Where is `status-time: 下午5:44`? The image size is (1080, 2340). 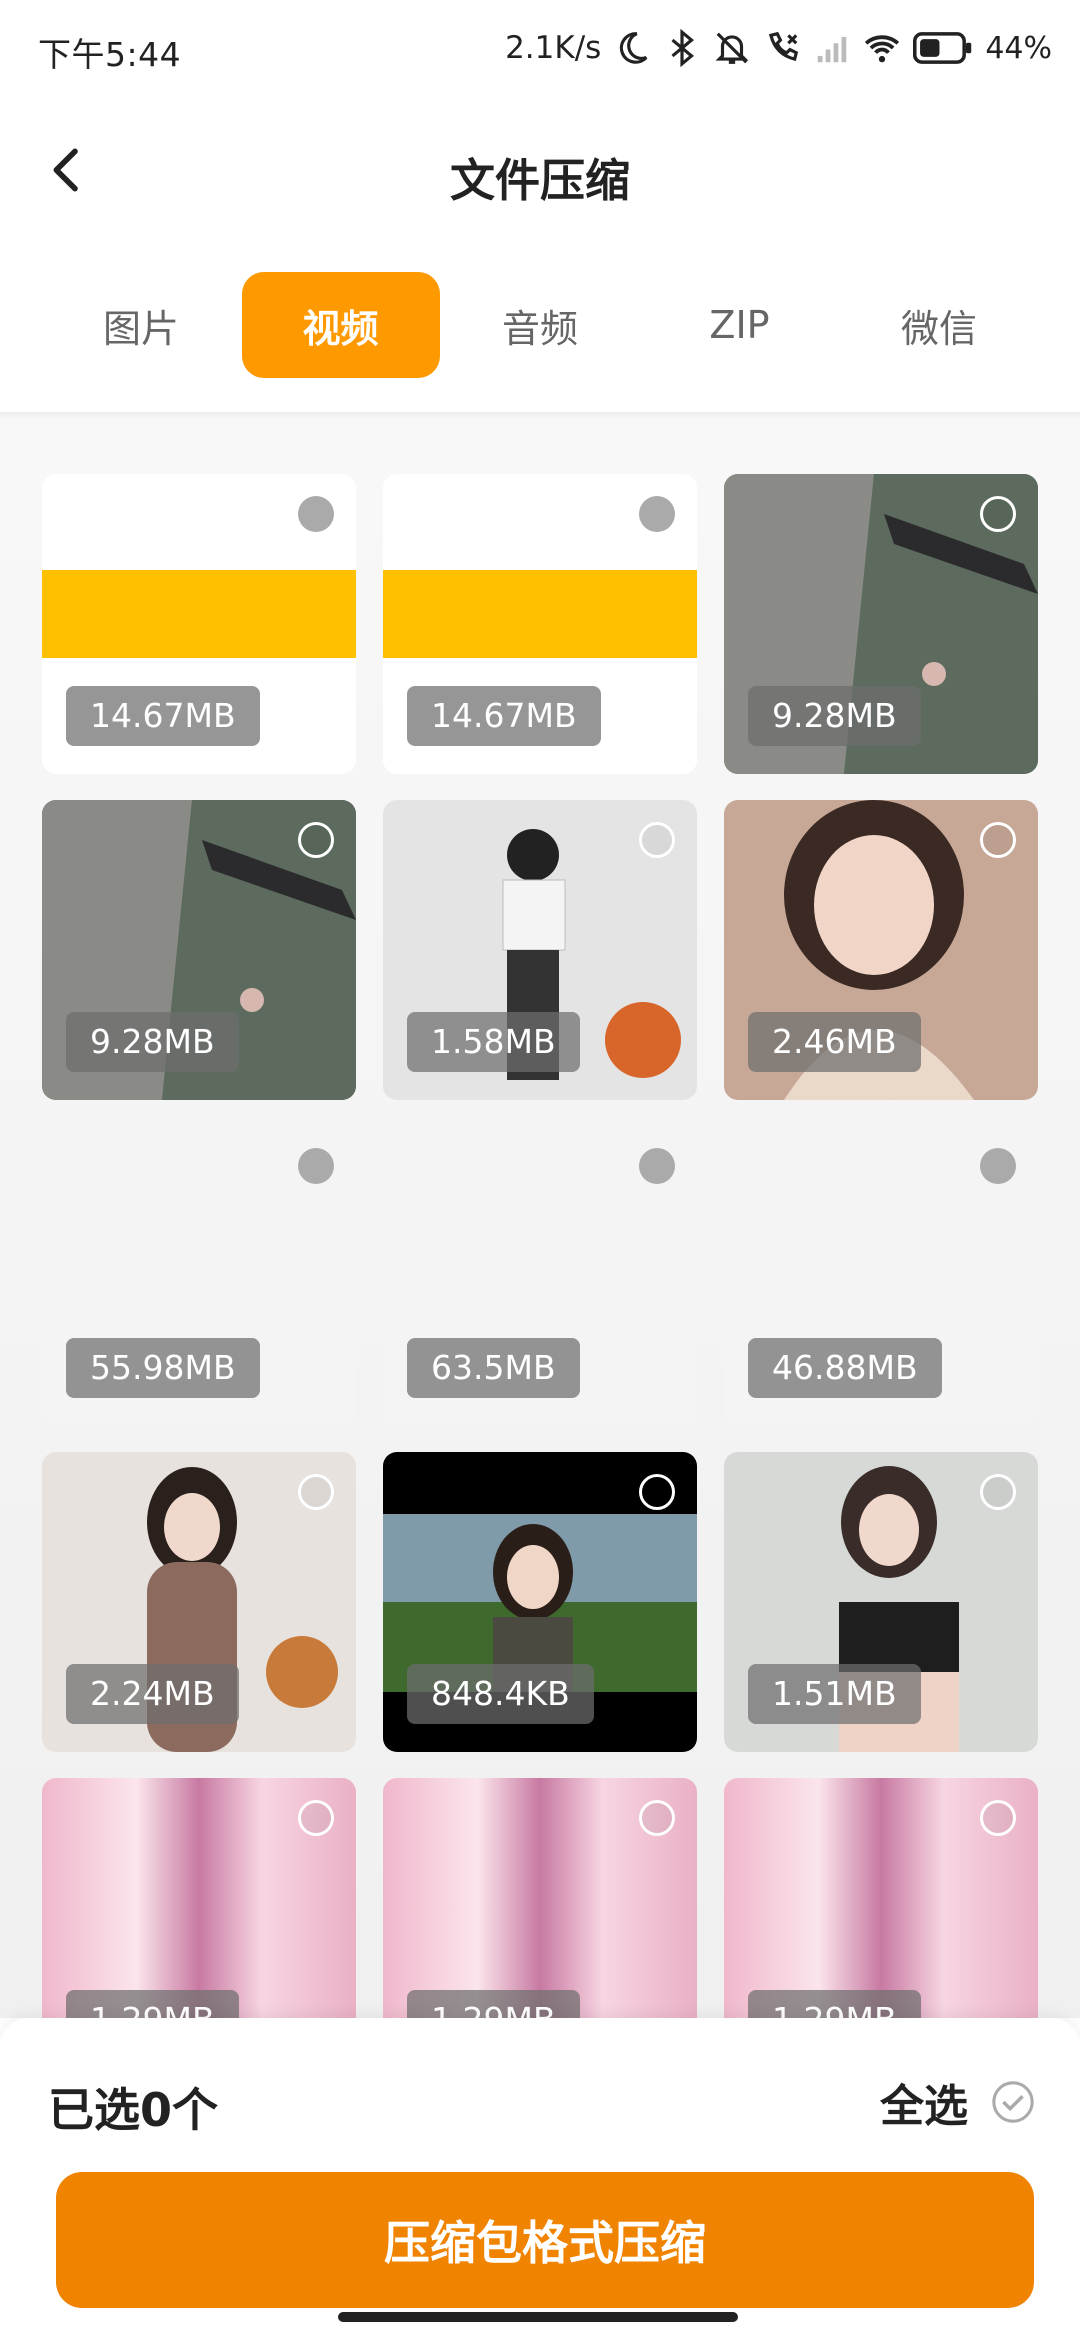 status-time: 下午5:44 is located at coordinates (110, 54).